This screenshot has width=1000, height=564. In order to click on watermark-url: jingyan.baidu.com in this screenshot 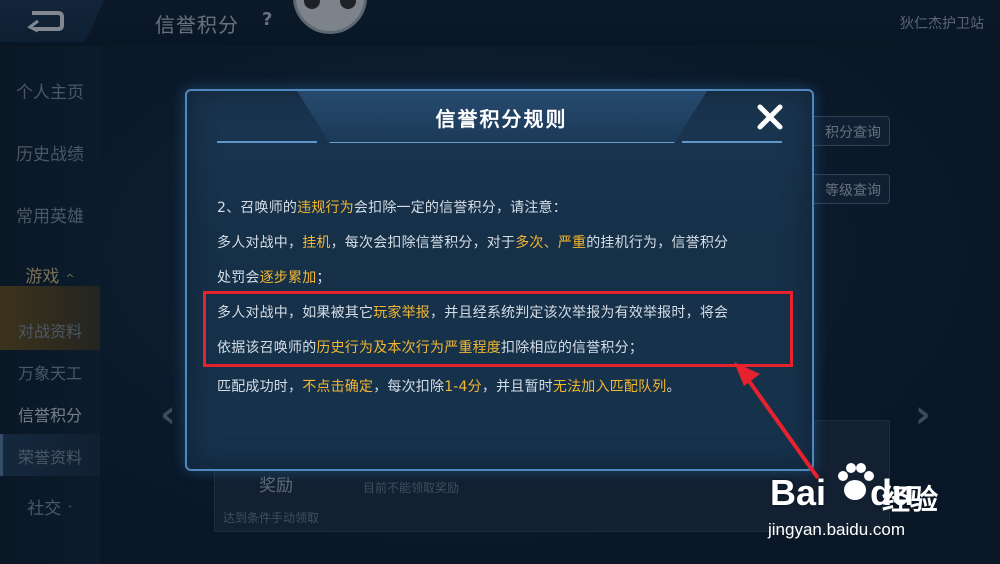, I will do `click(837, 529)`.